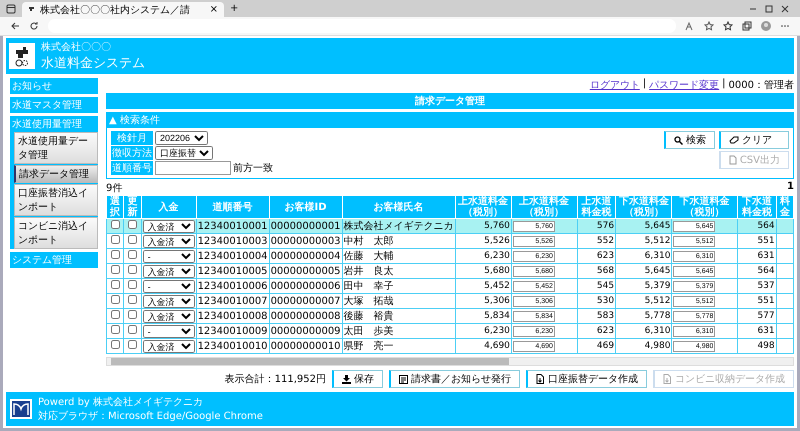 This screenshot has width=800, height=431. What do you see at coordinates (644, 316) in the screenshot?
I see `table-cell: 5,778` at bounding box center [644, 316].